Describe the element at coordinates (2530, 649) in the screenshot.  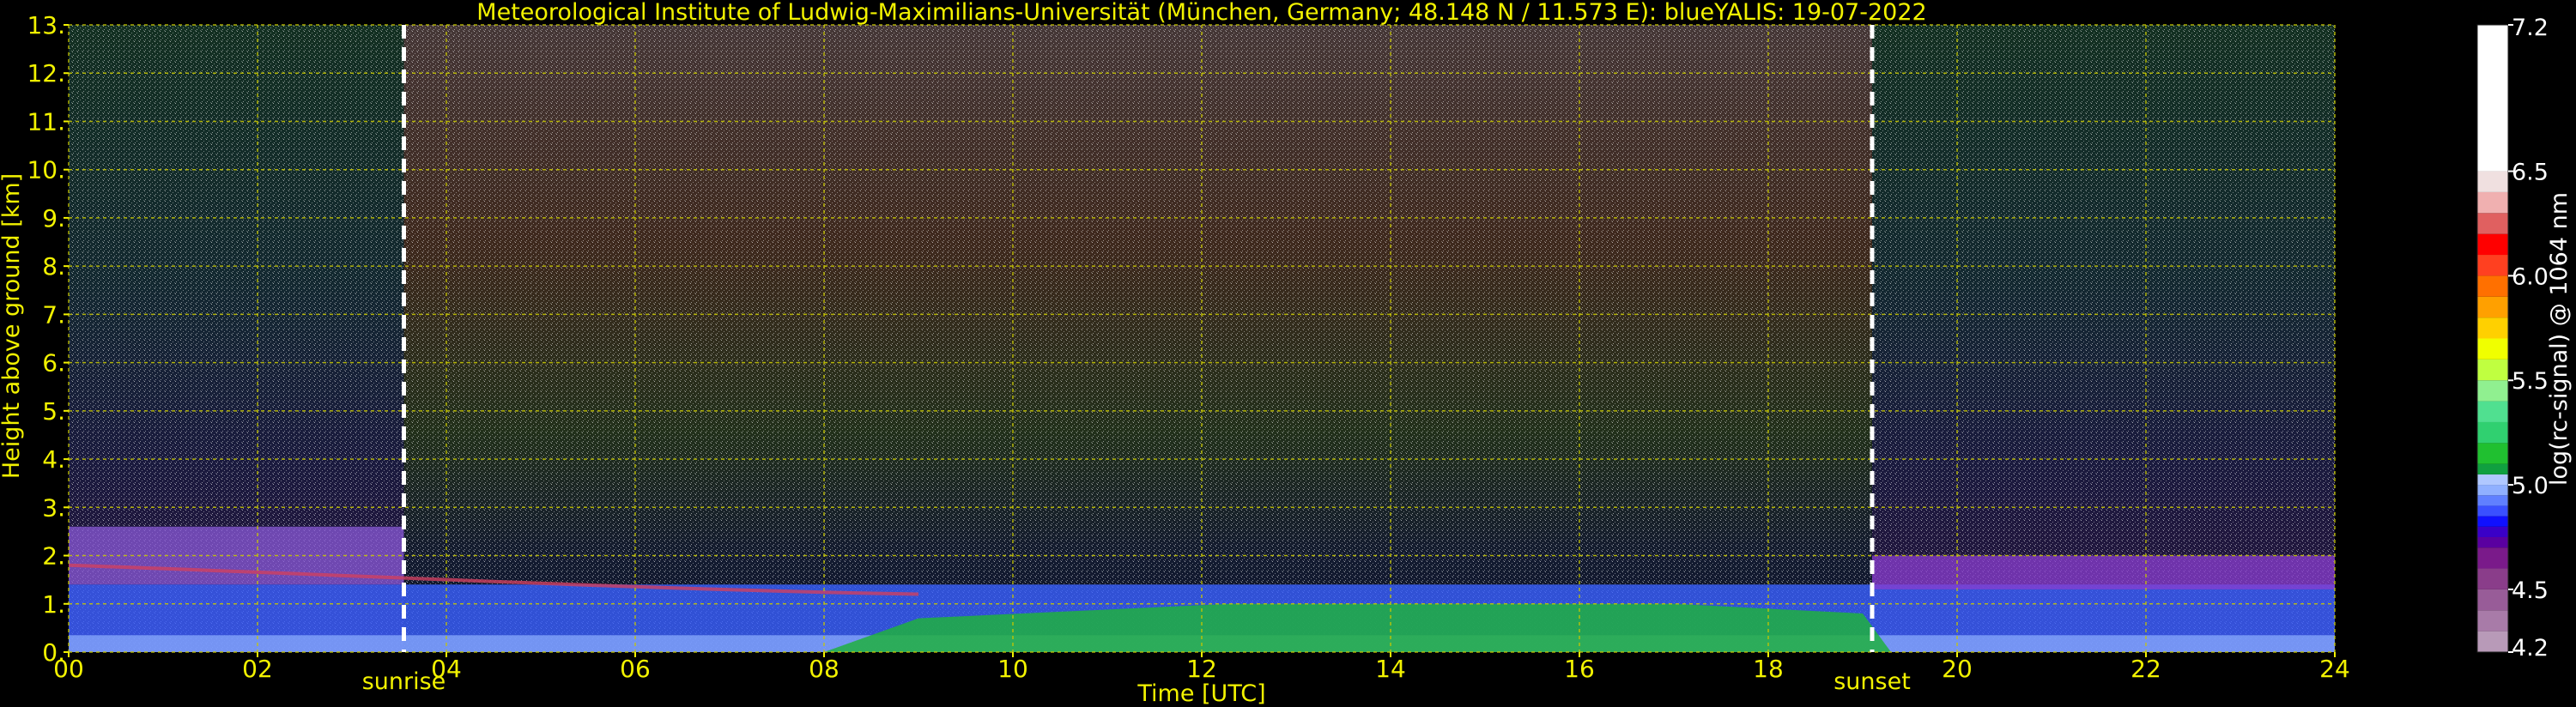
I see `colorbar-tick-label: 4.2` at that location.